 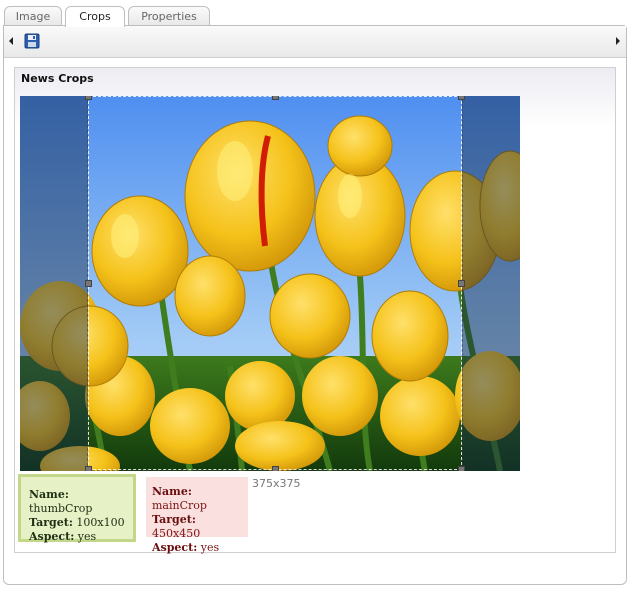 What do you see at coordinates (54, 283) in the screenshot?
I see `crop-shade-left` at bounding box center [54, 283].